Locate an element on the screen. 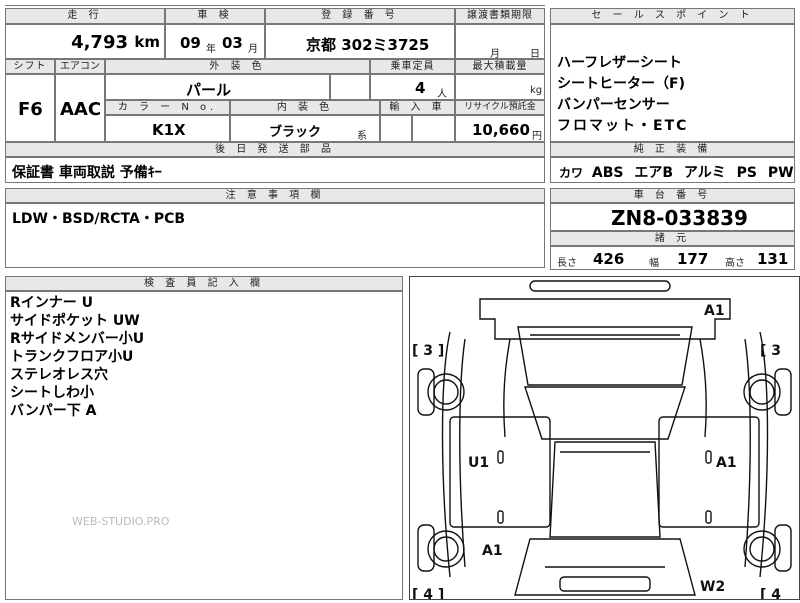  spec-length-label: 長さ is located at coordinates (567, 263).